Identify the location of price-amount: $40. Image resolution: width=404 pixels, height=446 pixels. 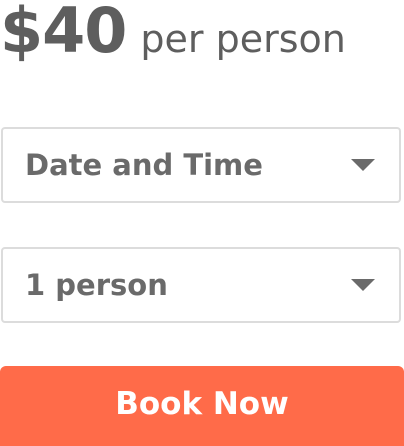
(63, 33).